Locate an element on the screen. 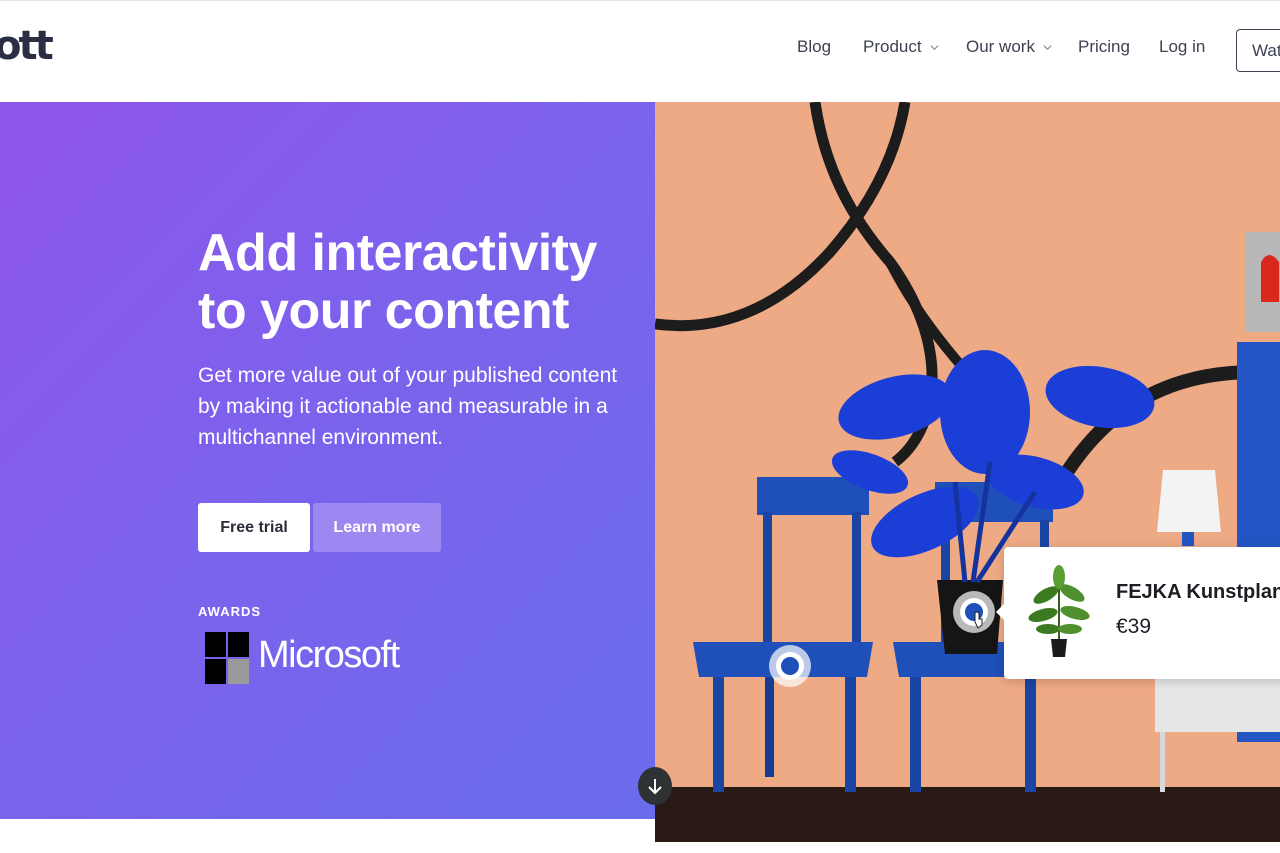  hero-title-line1: Add interactivity is located at coordinates (397, 253).